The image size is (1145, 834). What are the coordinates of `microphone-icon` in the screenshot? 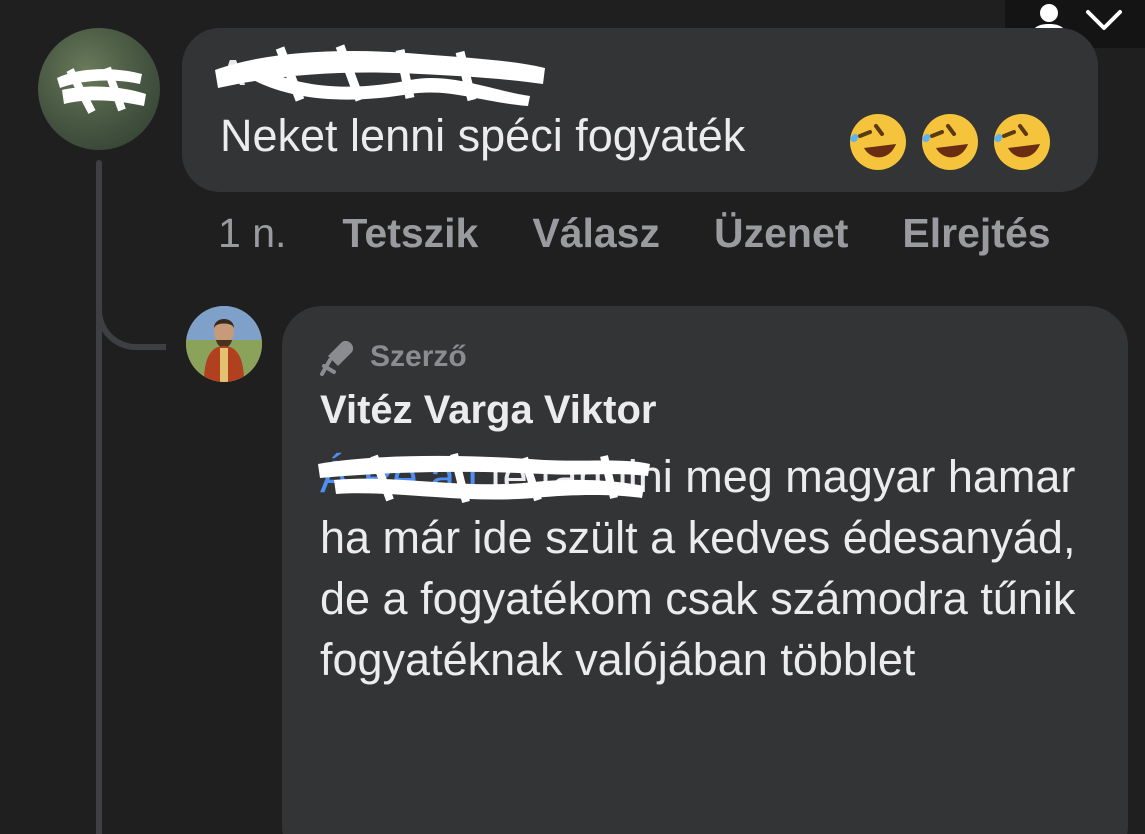 It's located at (337, 358).